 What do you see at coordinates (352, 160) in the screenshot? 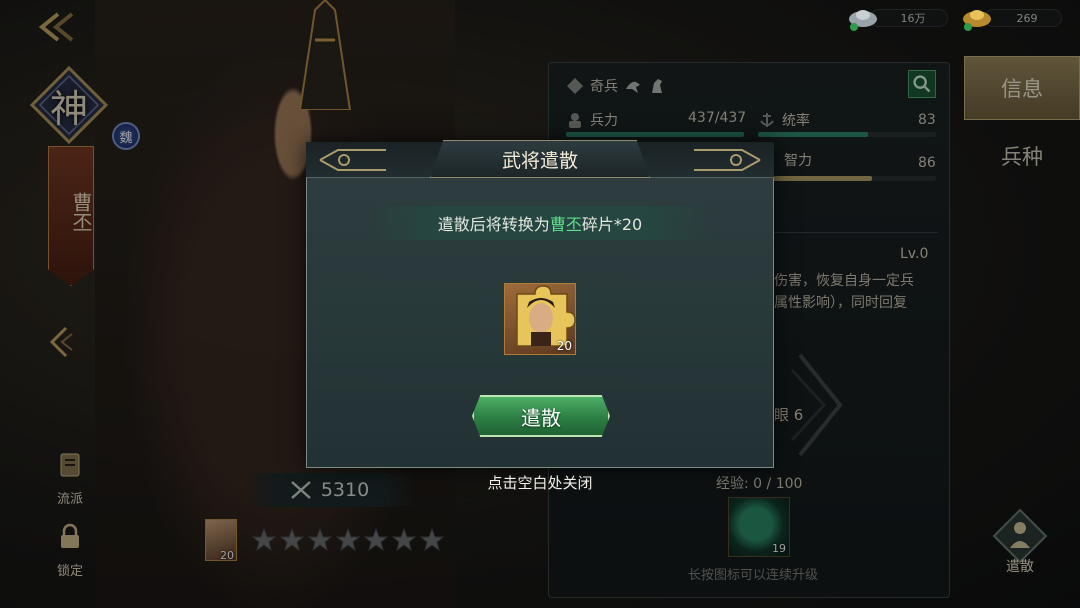
I see `header-ornament-left-icon` at bounding box center [352, 160].